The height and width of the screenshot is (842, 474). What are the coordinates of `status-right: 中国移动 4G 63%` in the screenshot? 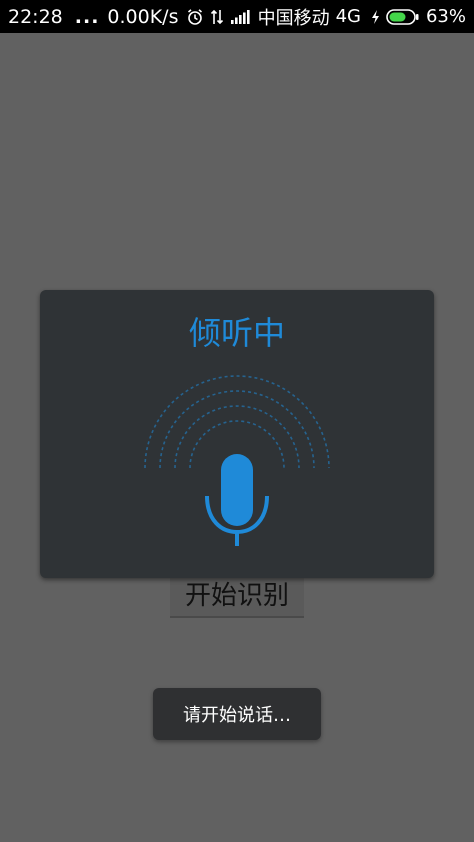 It's located at (327, 17).